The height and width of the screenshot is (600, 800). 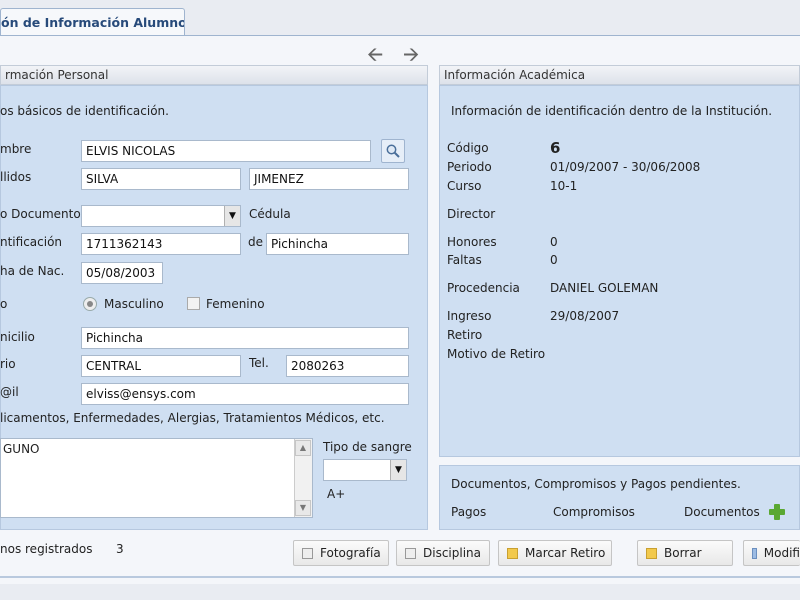 I want to click on director-label: Director, so click(x=471, y=214).